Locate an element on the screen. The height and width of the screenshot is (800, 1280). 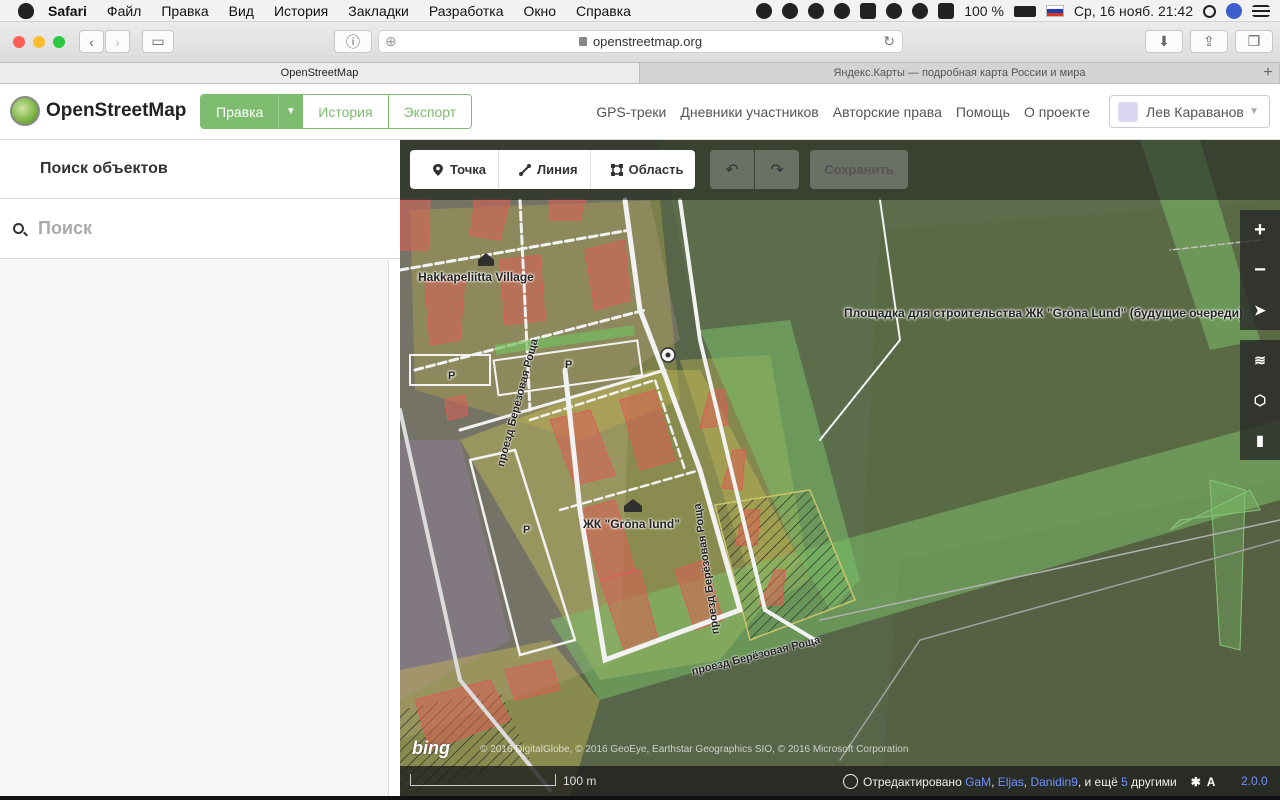
clock: Ср, 16 нояб. 21:42 is located at coordinates (1133, 11).